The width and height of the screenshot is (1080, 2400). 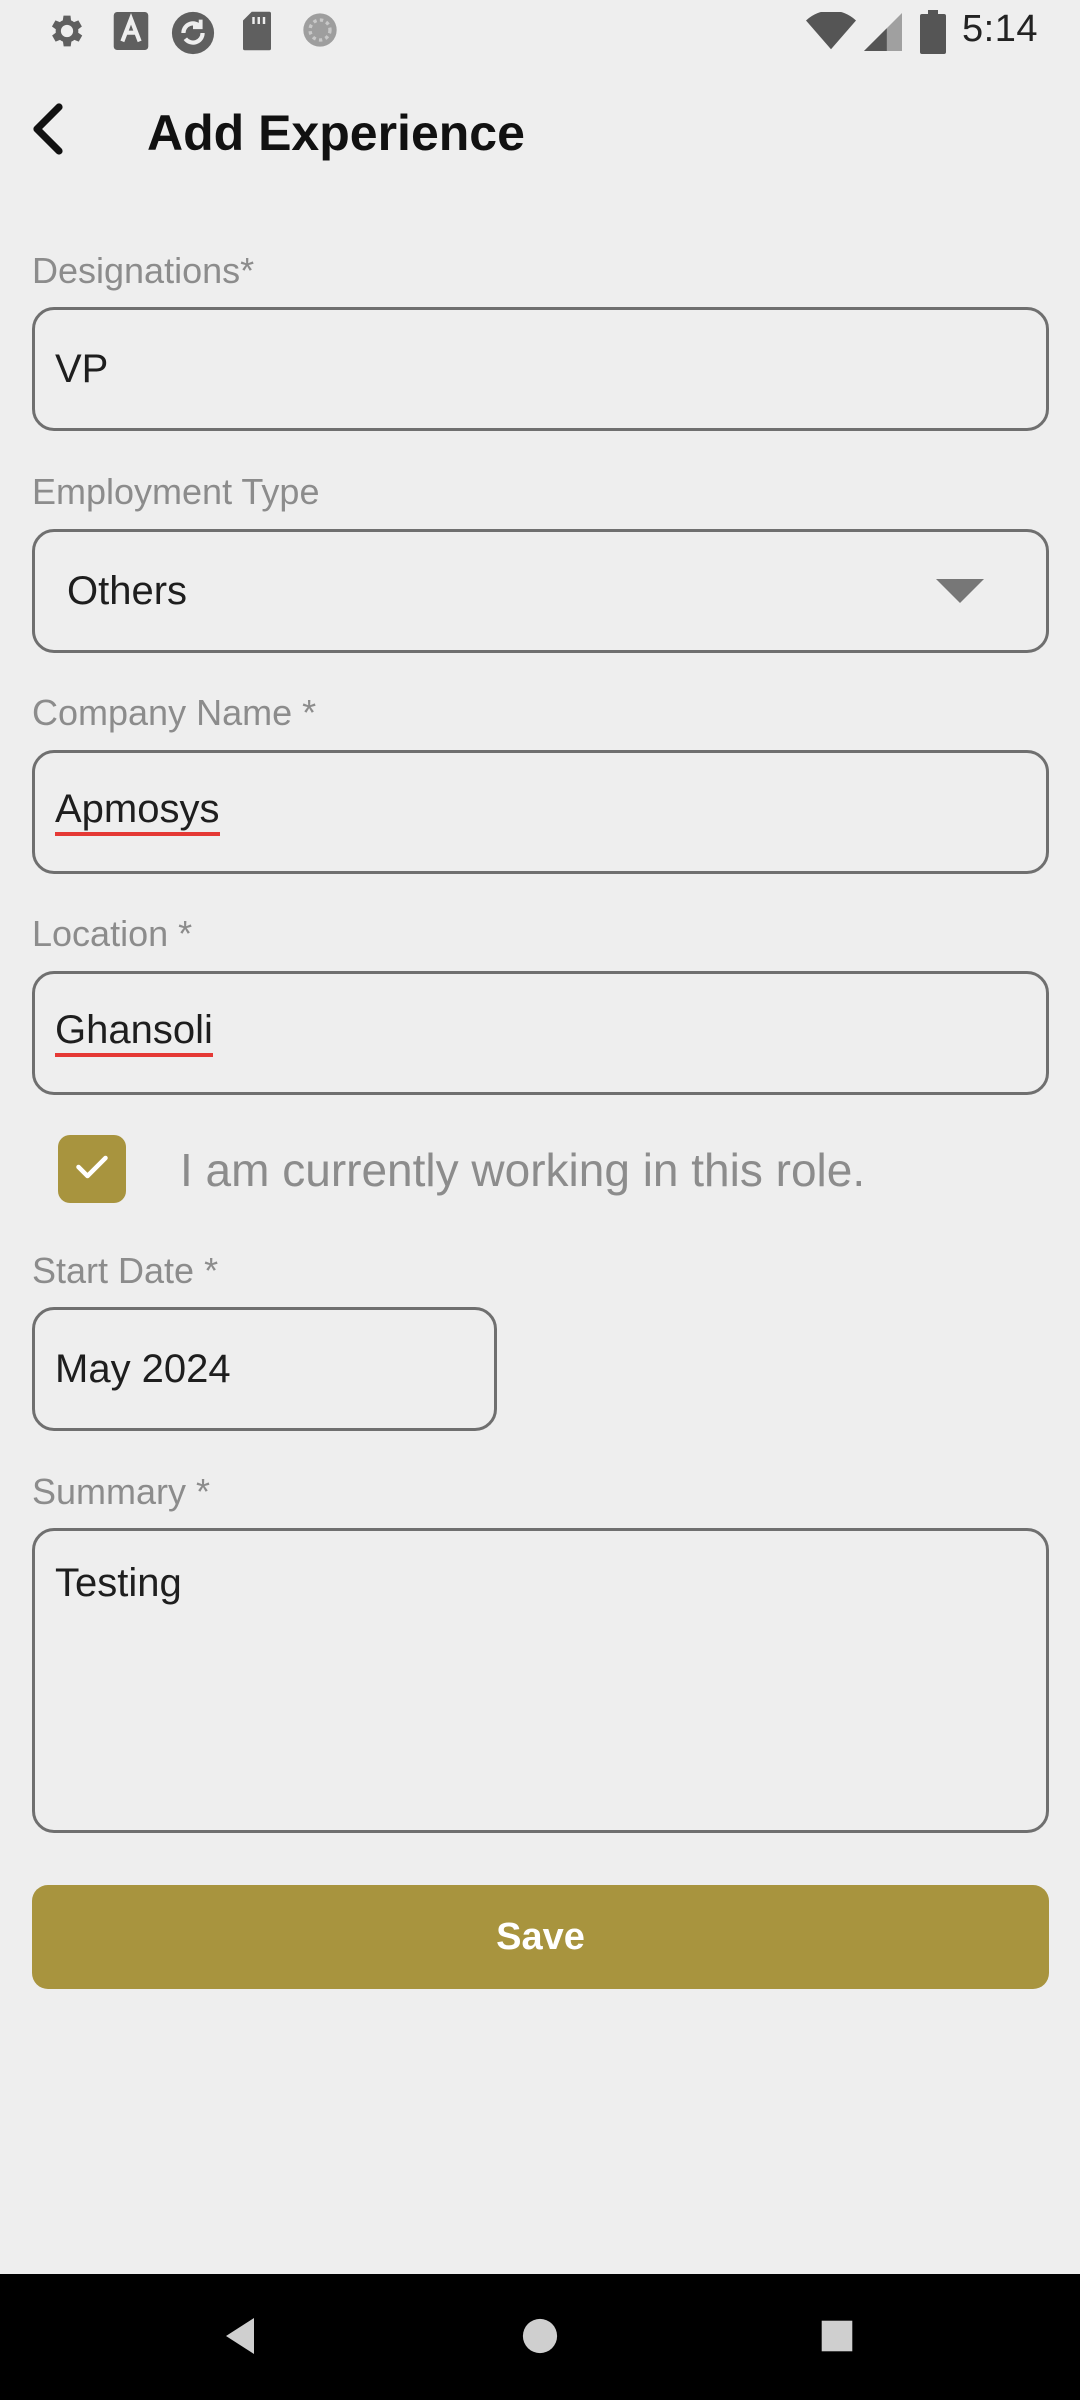 I want to click on app-bar: Add Experience, so click(x=540, y=134).